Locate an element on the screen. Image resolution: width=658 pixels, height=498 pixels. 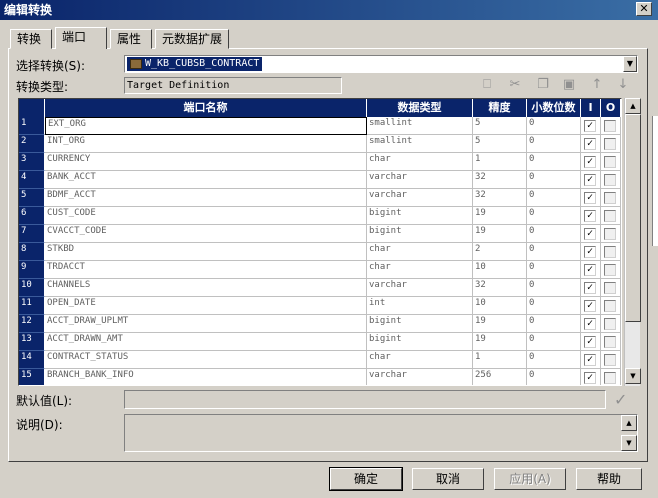
table-row: 1 EXT_ORG smallint 5 0 ✓ is located at coordinates (320, 126).